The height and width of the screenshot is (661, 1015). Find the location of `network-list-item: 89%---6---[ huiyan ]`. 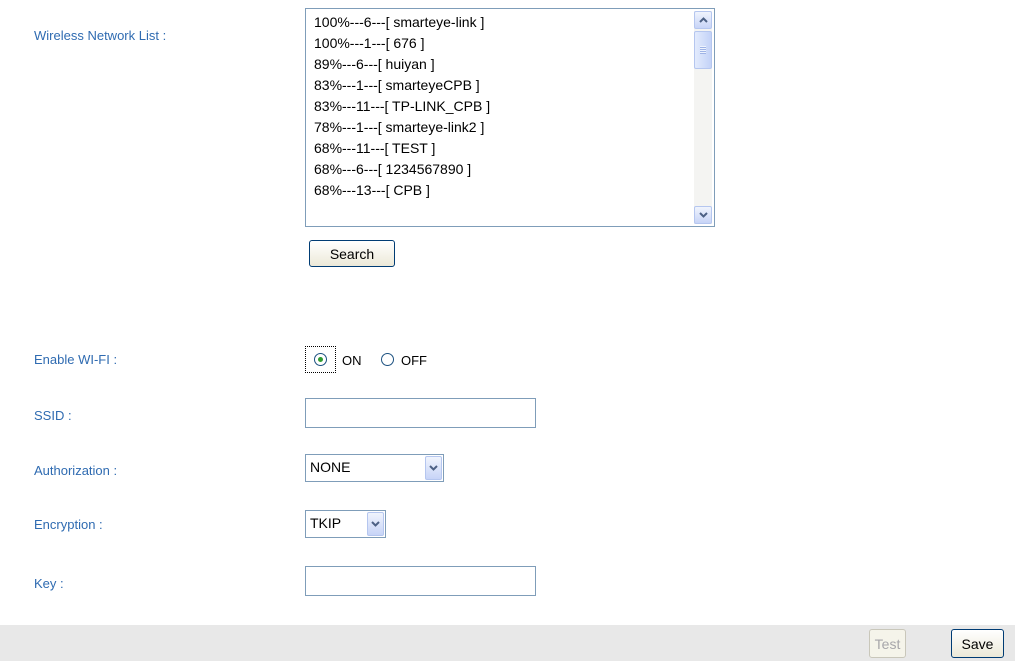

network-list-item: 89%---6---[ huiyan ] is located at coordinates (503, 64).